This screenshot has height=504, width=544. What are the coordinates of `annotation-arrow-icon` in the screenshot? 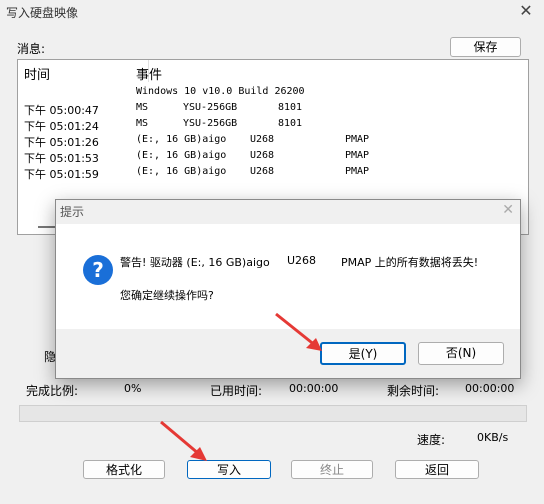 It's located at (183, 440).